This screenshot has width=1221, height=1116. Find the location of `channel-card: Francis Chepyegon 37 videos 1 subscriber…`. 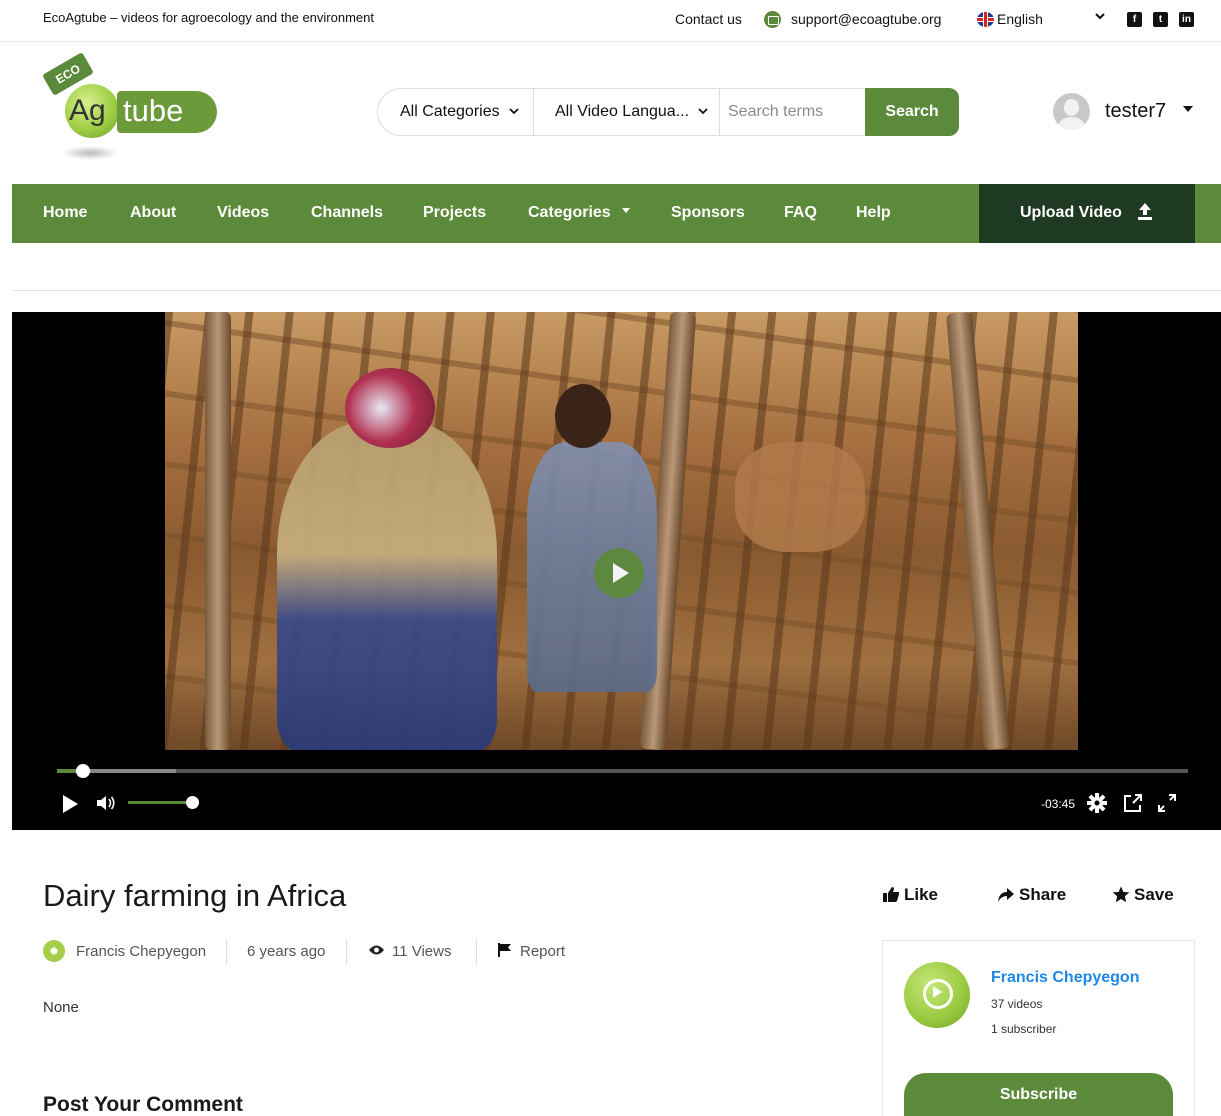

channel-card: Francis Chepyegon 37 videos 1 subscriber… is located at coordinates (1038, 1028).